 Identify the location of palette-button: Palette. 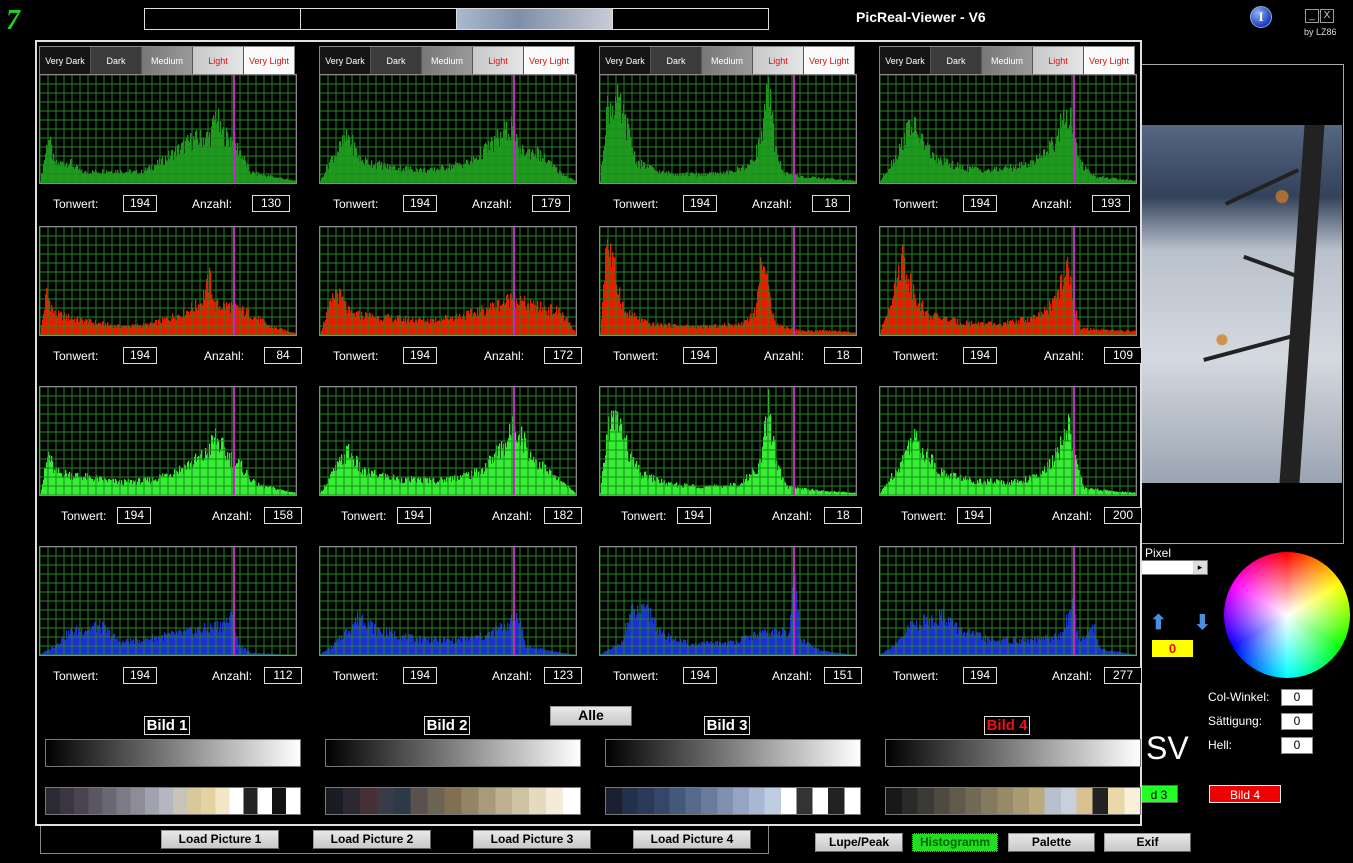
(1051, 842).